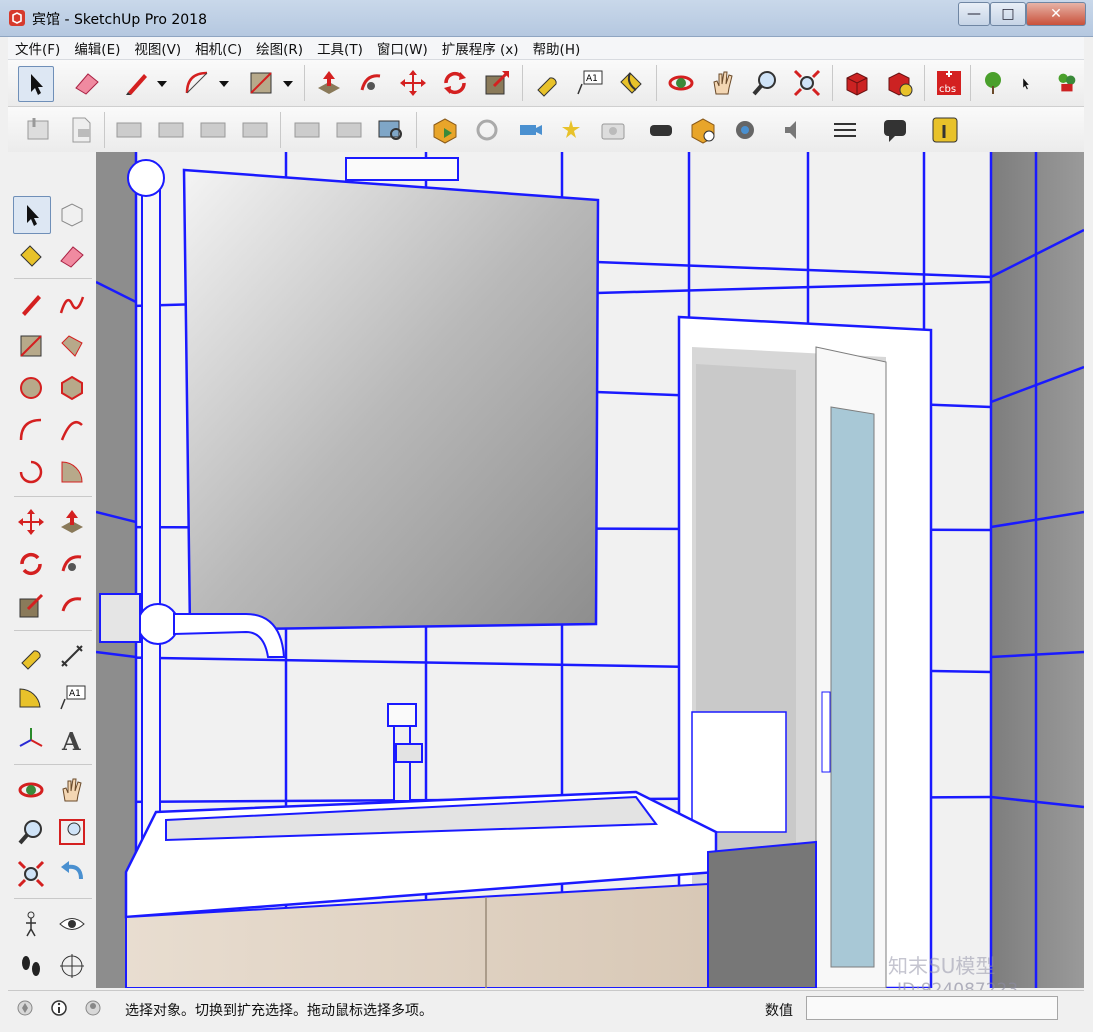 The image size is (1093, 1032). What do you see at coordinates (1026, 83) in the screenshot?
I see `small-select-button` at bounding box center [1026, 83].